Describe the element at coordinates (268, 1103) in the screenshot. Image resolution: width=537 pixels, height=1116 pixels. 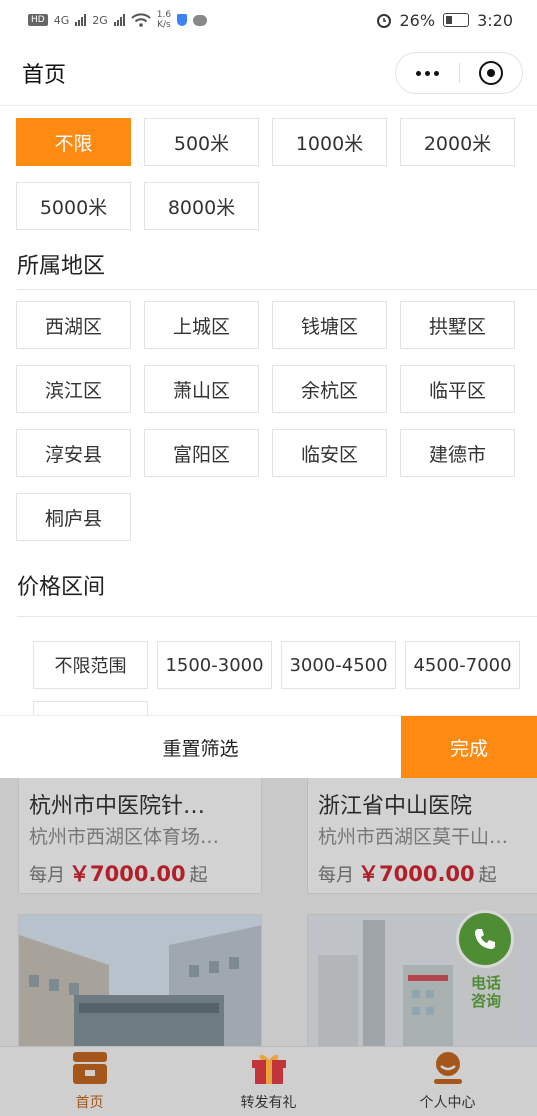
I see `tab-share-gift-label: 转发有礼` at that location.